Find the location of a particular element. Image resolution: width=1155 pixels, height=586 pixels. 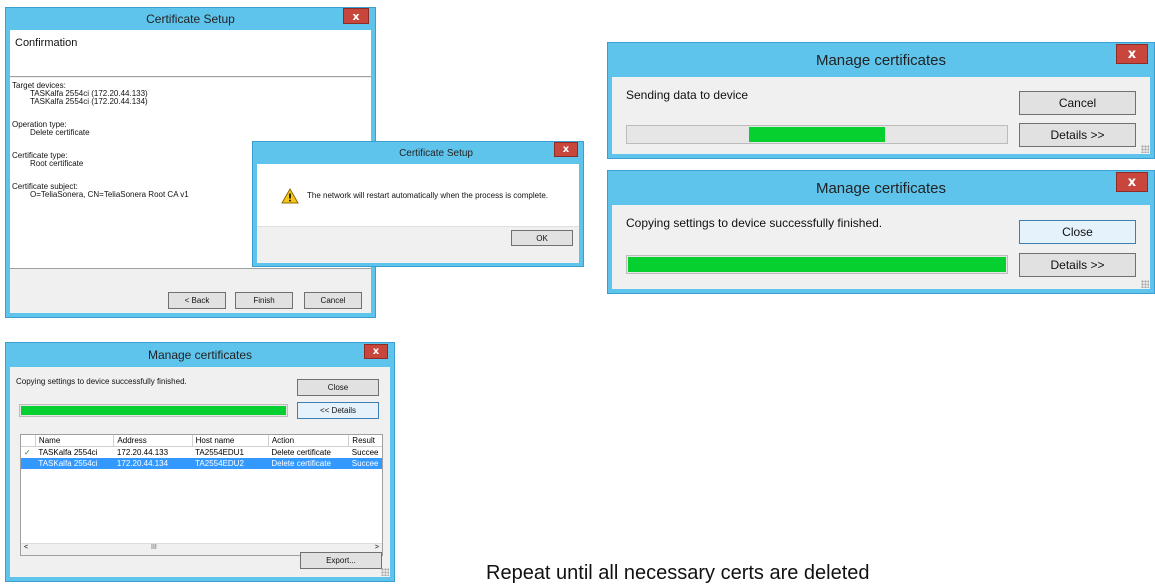

scroll-left-icon: < is located at coordinates (26, 547).